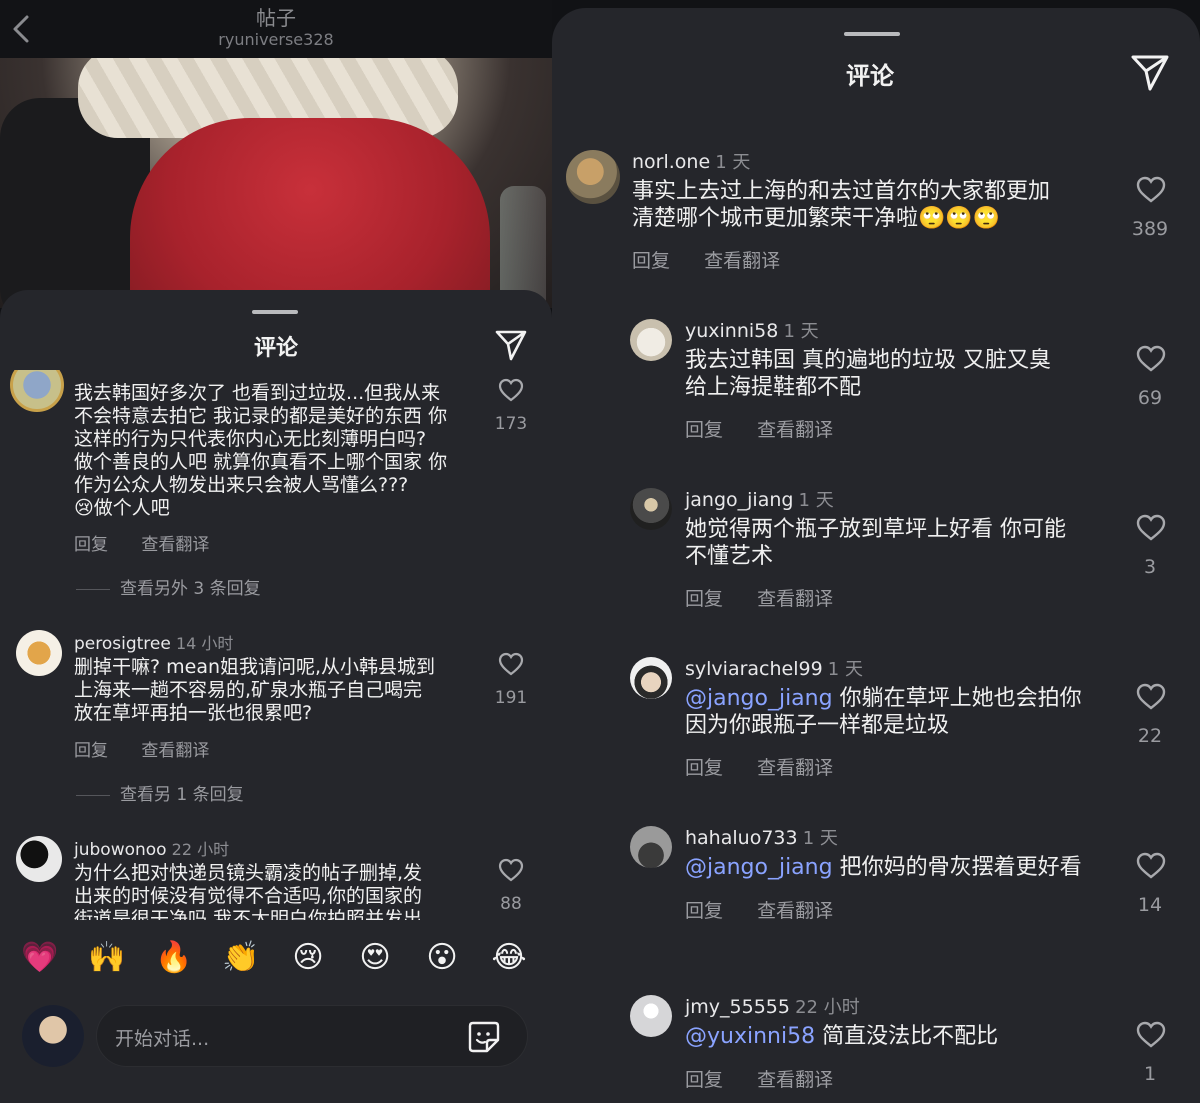 Image resolution: width=1200 pixels, height=1103 pixels. Describe the element at coordinates (511, 698) in the screenshot. I see `like-count: 191` at that location.